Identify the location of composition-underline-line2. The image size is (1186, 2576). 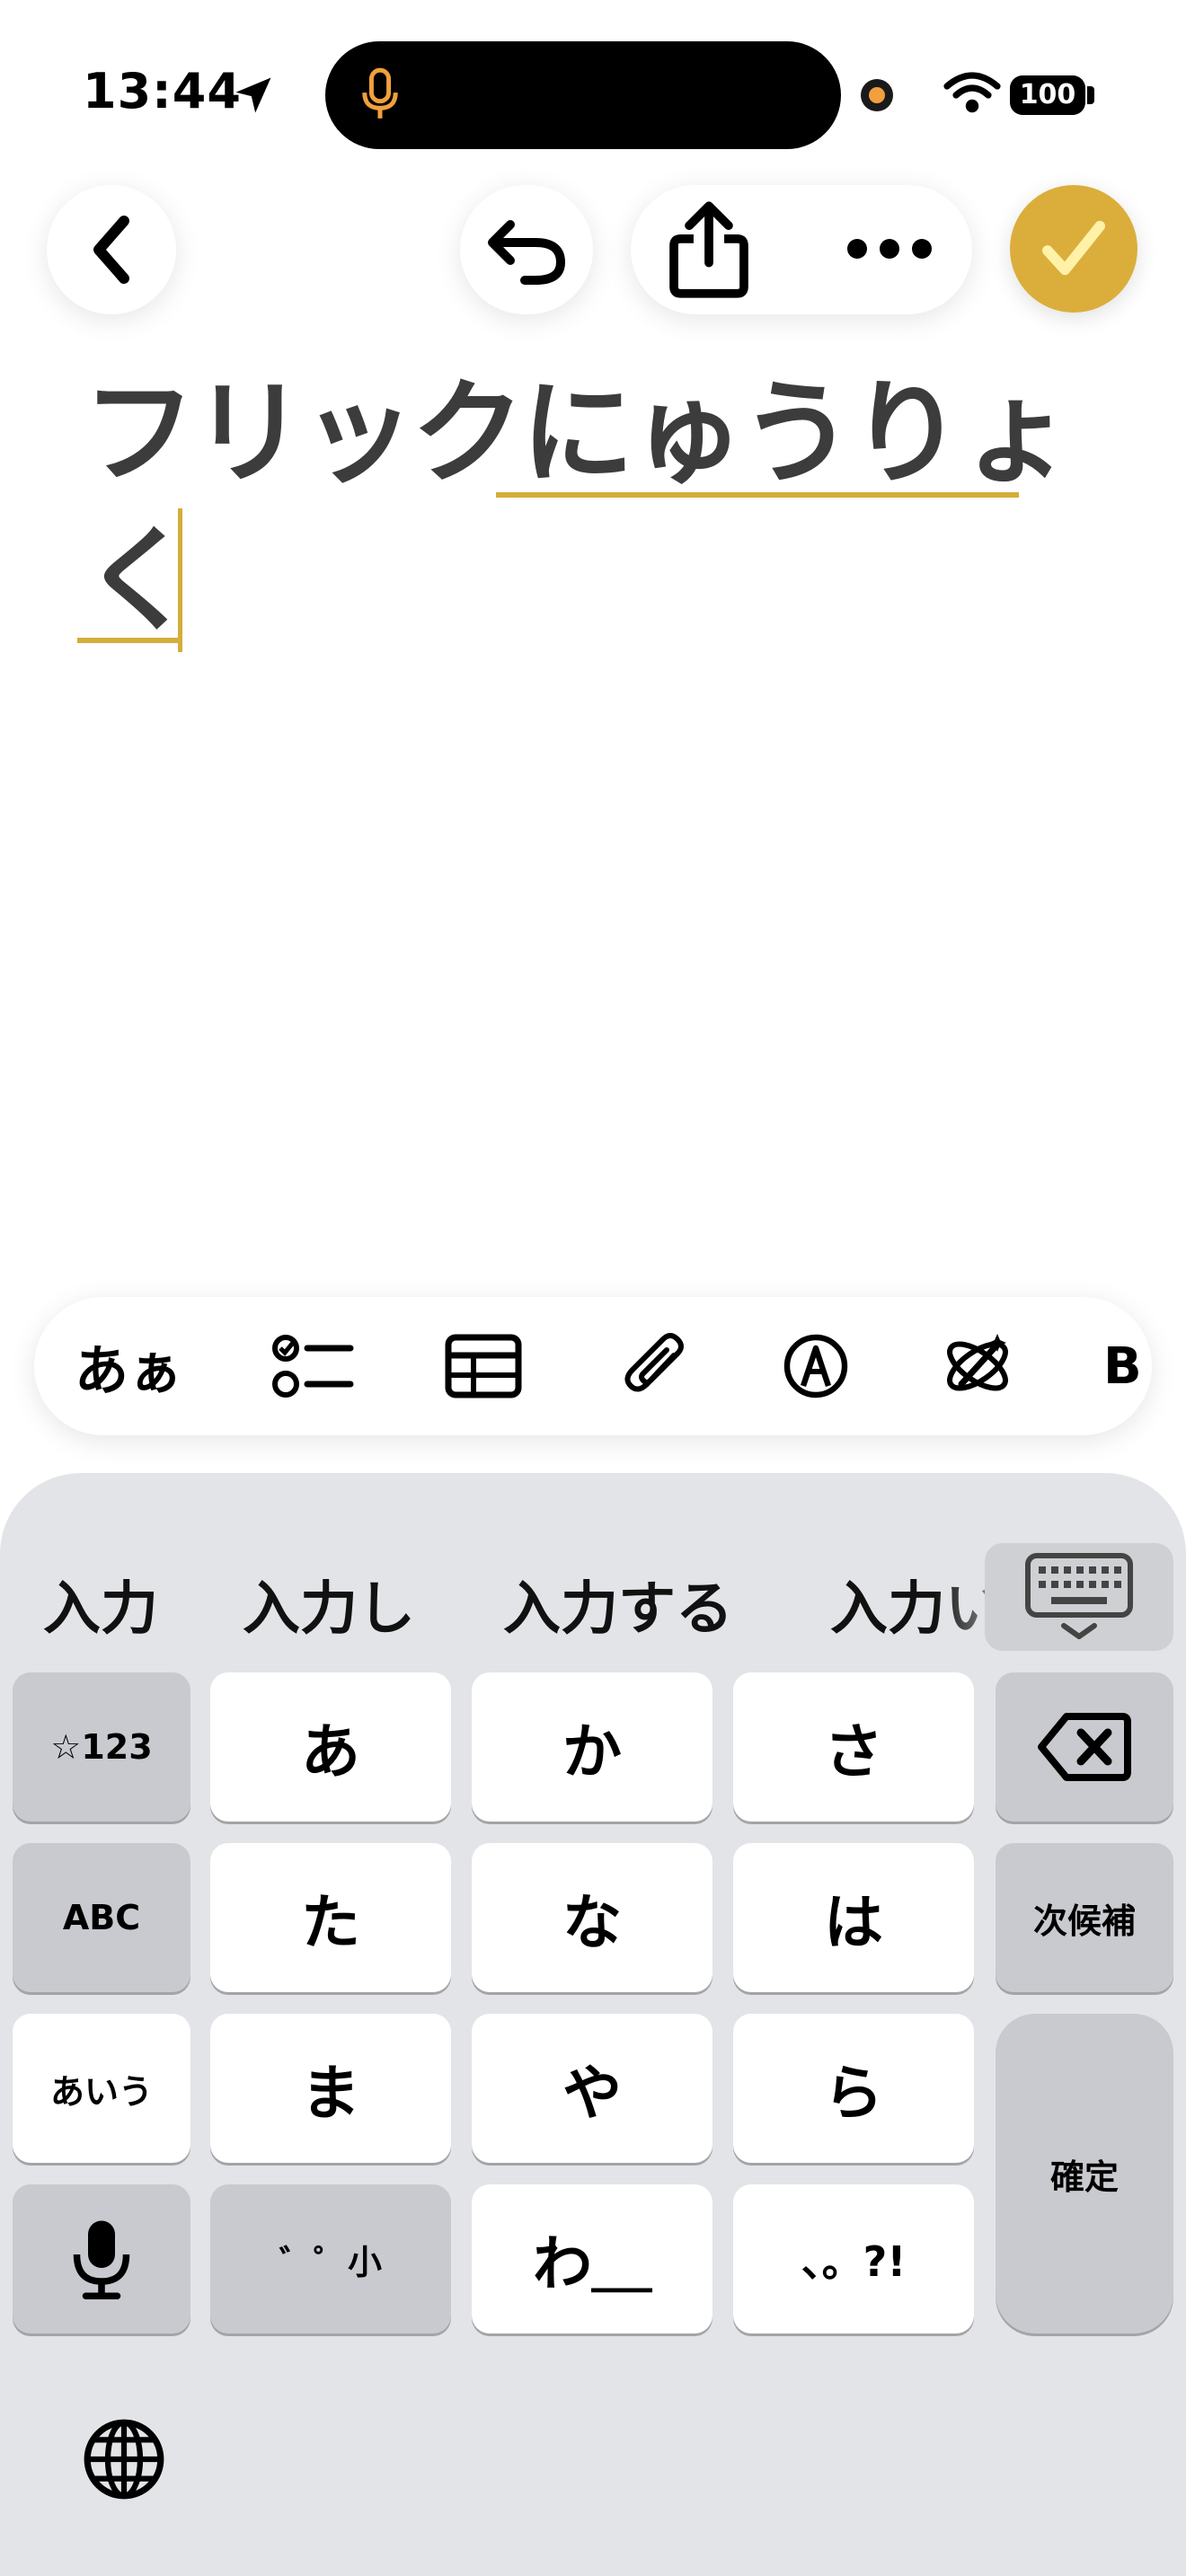
(129, 640).